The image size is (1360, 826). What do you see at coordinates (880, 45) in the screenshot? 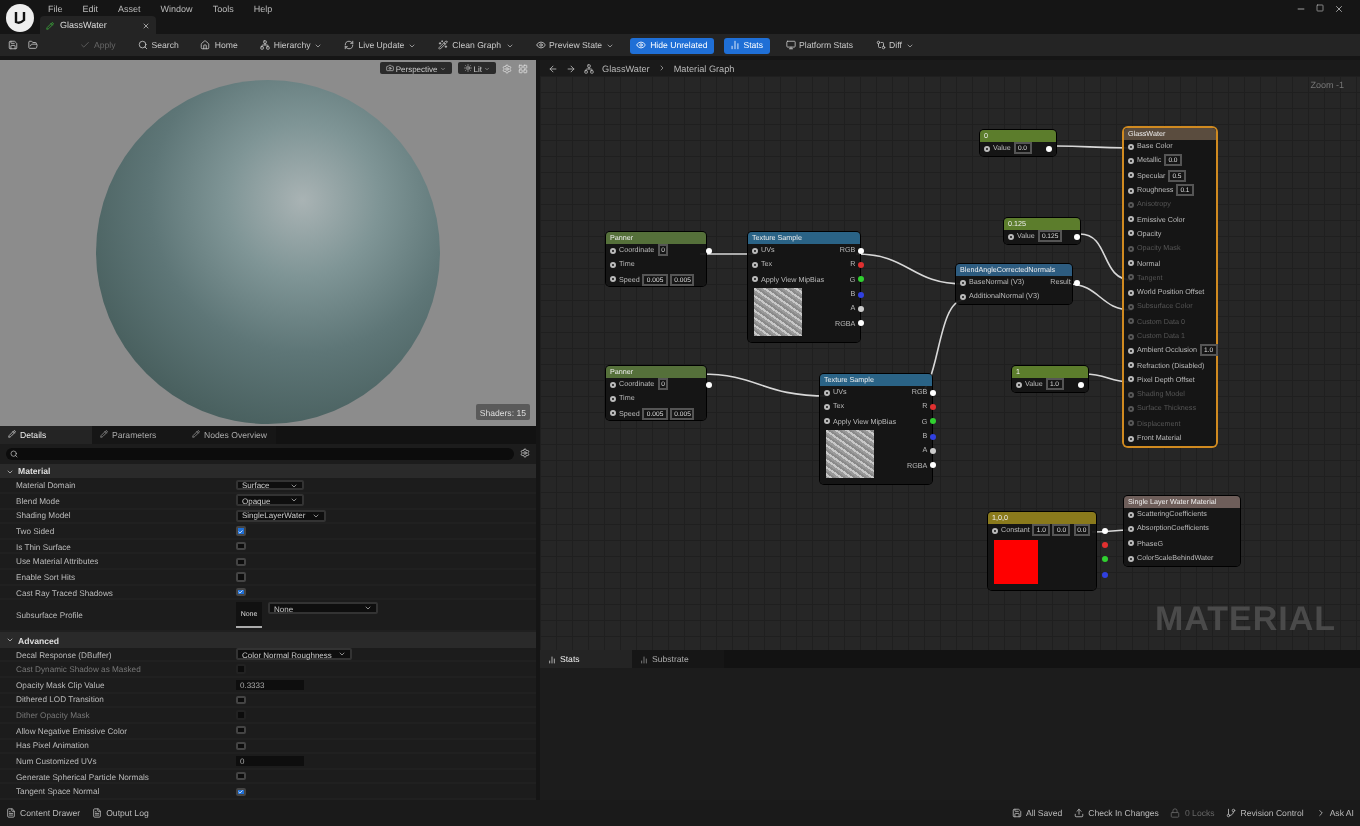
I see `compare-icon` at bounding box center [880, 45].